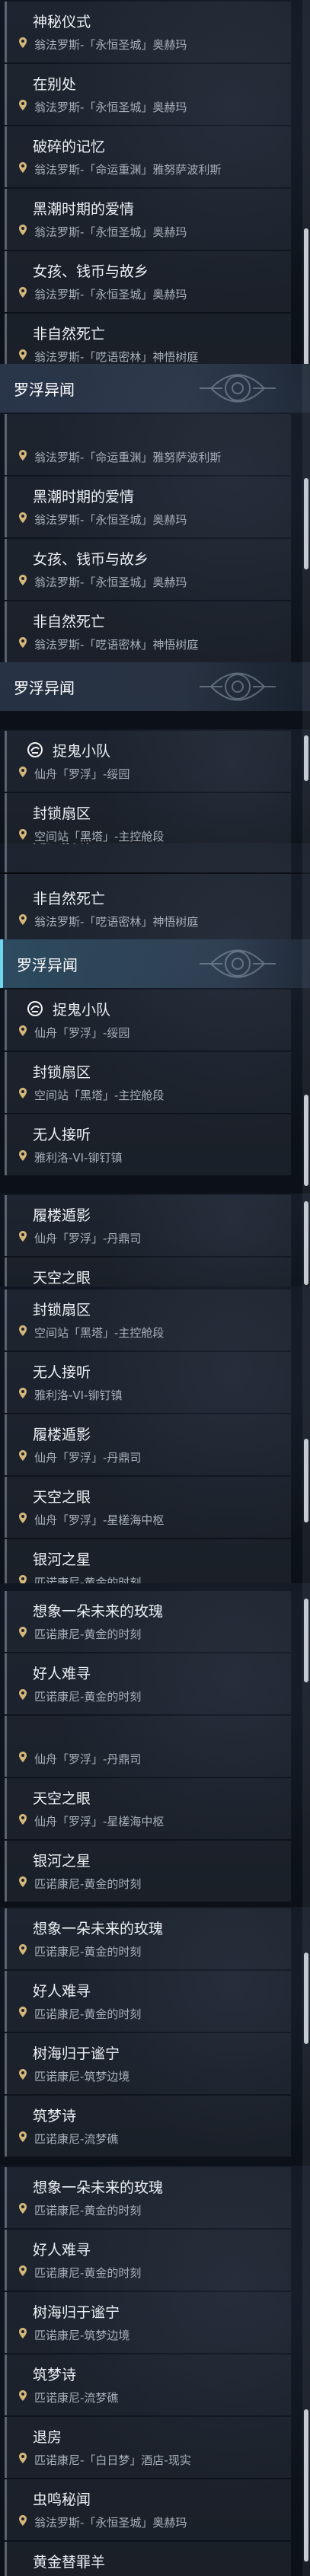 This screenshot has height=2576, width=310. Describe the element at coordinates (148, 2447) in the screenshot. I see `quest-list-item: 退房 匹诺康尼-「白日梦」酒店-现实` at that location.